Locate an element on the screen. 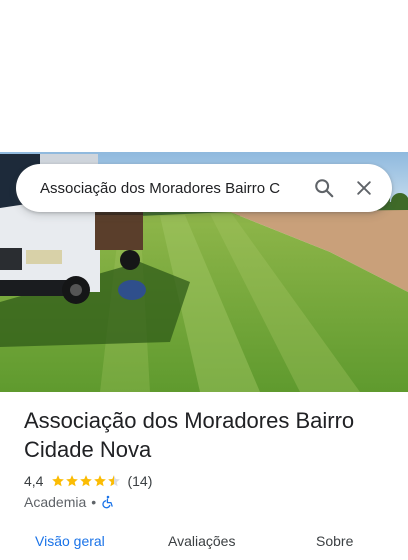 The image size is (408, 560). category-row: Academia • is located at coordinates (69, 502).